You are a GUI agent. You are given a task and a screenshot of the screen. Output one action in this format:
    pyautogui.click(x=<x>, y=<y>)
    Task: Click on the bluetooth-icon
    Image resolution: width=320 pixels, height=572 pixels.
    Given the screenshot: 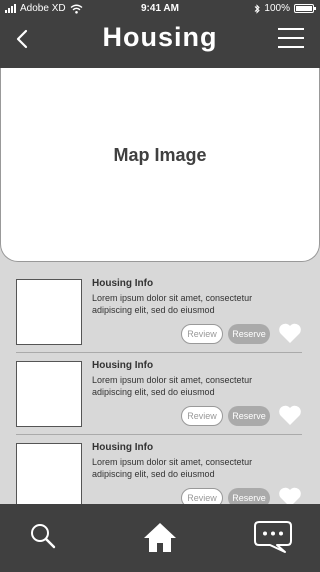 What is the action you would take?
    pyautogui.click(x=258, y=8)
    